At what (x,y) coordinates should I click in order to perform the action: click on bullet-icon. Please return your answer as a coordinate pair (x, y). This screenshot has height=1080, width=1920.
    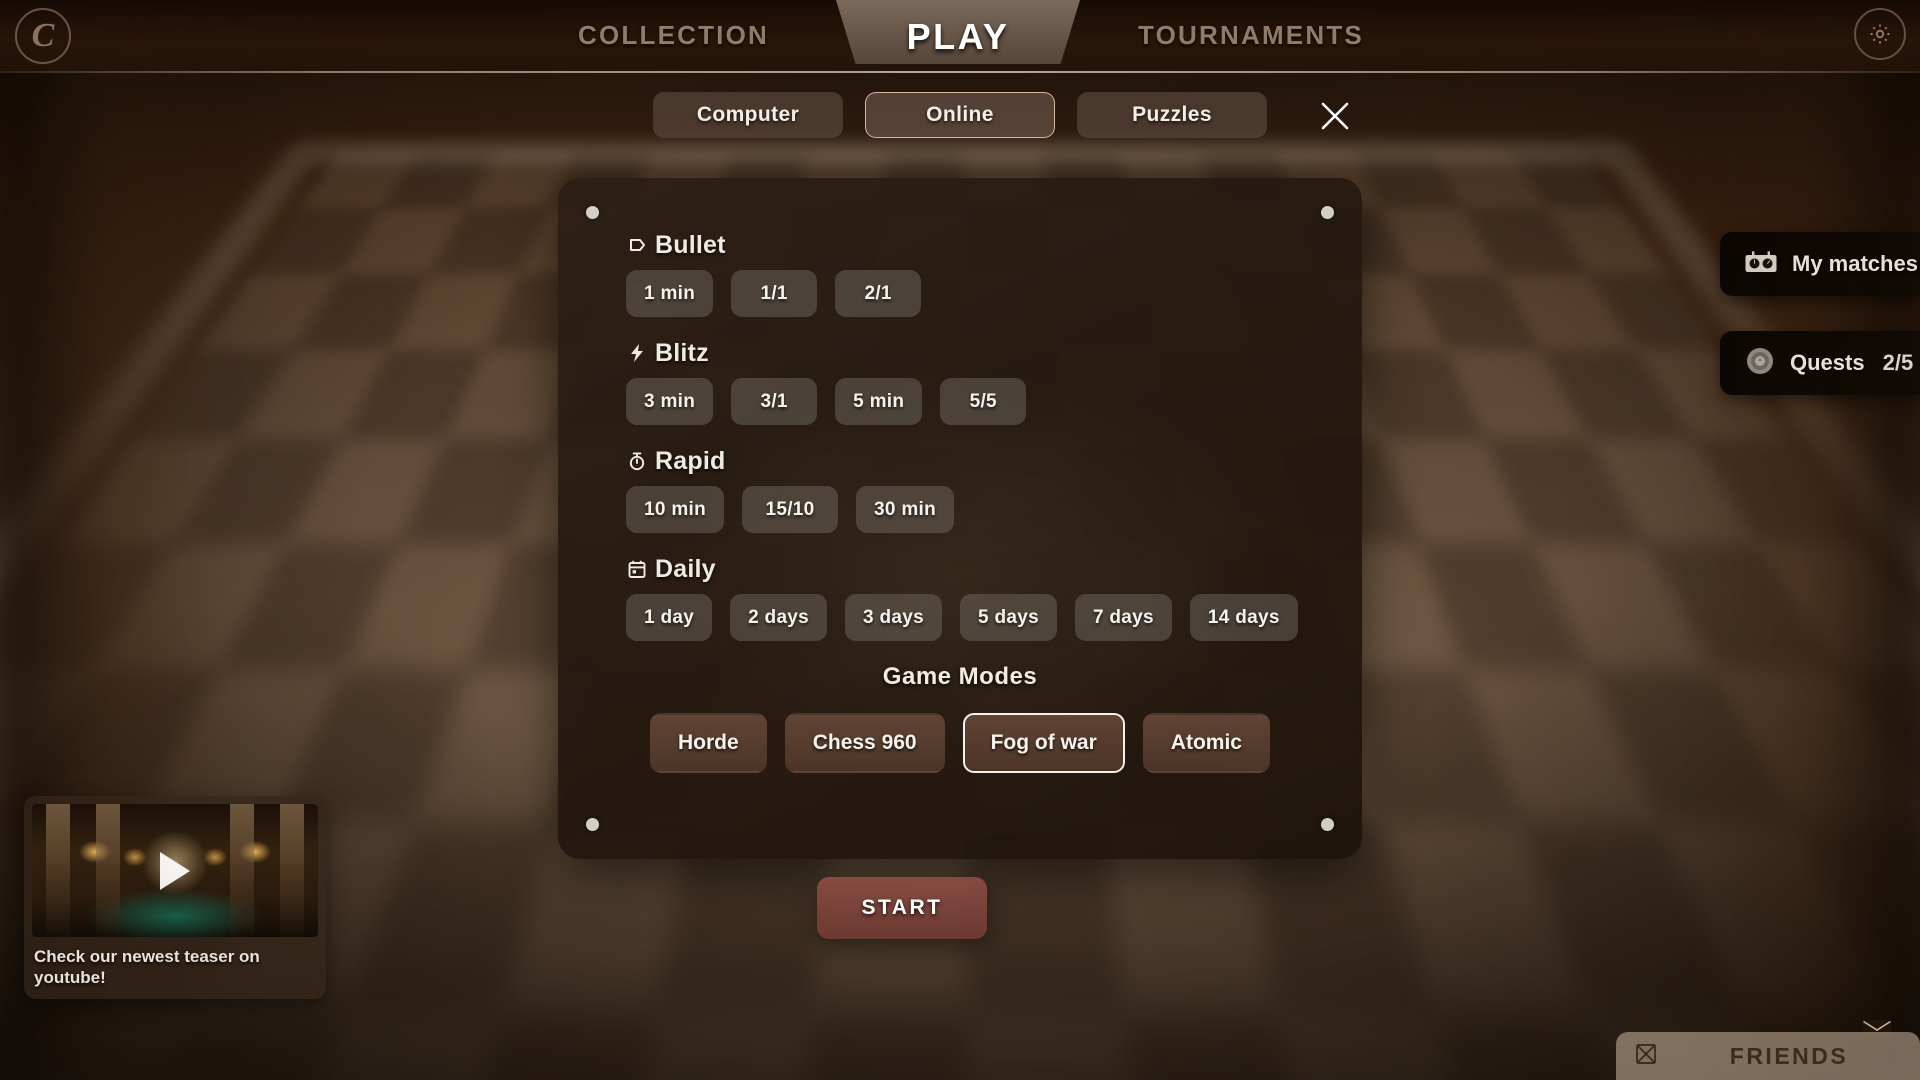
    Looking at the image, I should click on (637, 245).